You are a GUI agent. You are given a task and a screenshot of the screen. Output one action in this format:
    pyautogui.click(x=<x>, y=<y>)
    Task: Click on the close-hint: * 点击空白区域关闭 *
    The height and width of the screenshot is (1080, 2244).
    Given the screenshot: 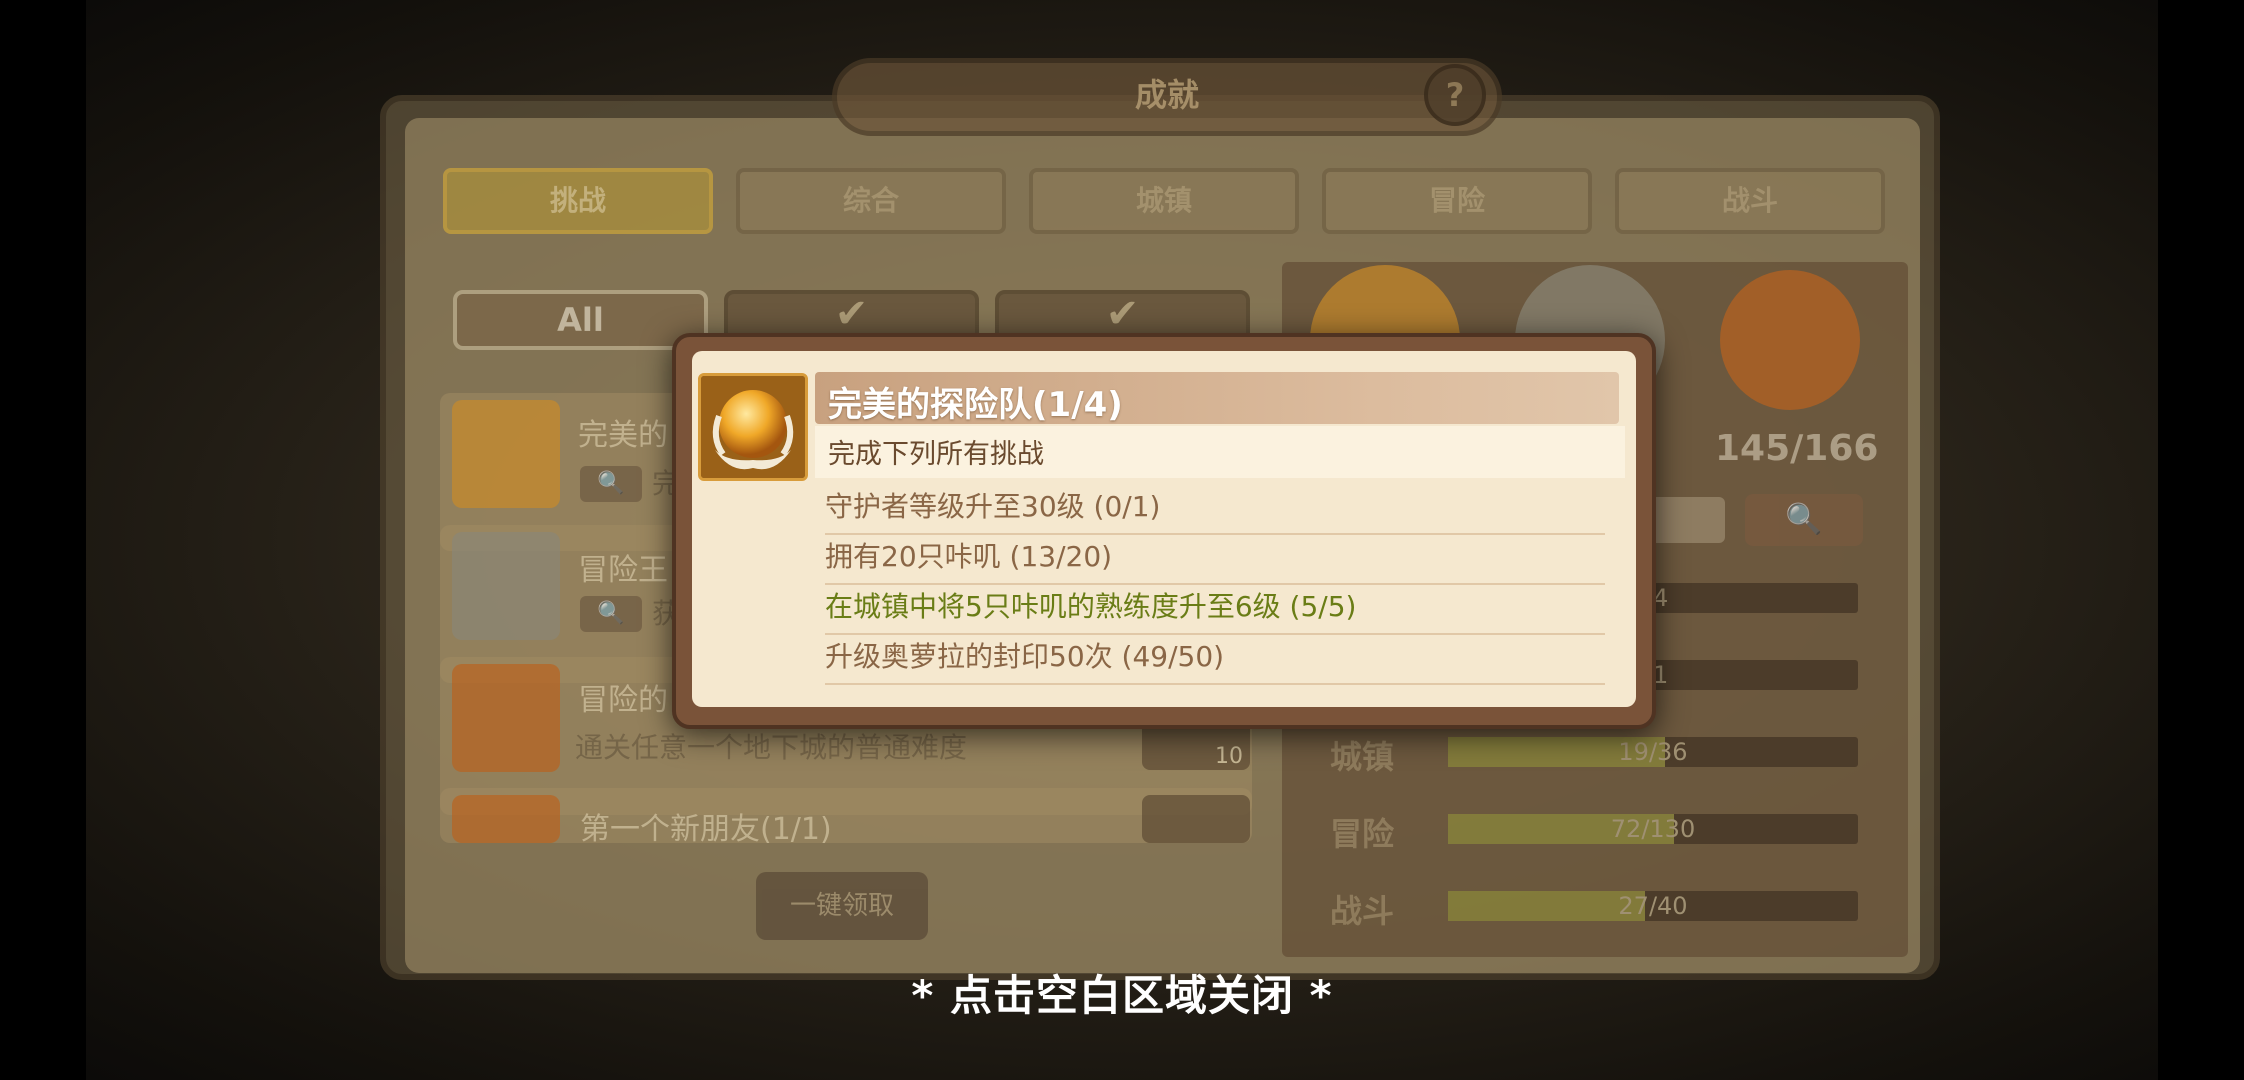 What is the action you would take?
    pyautogui.click(x=1122, y=995)
    